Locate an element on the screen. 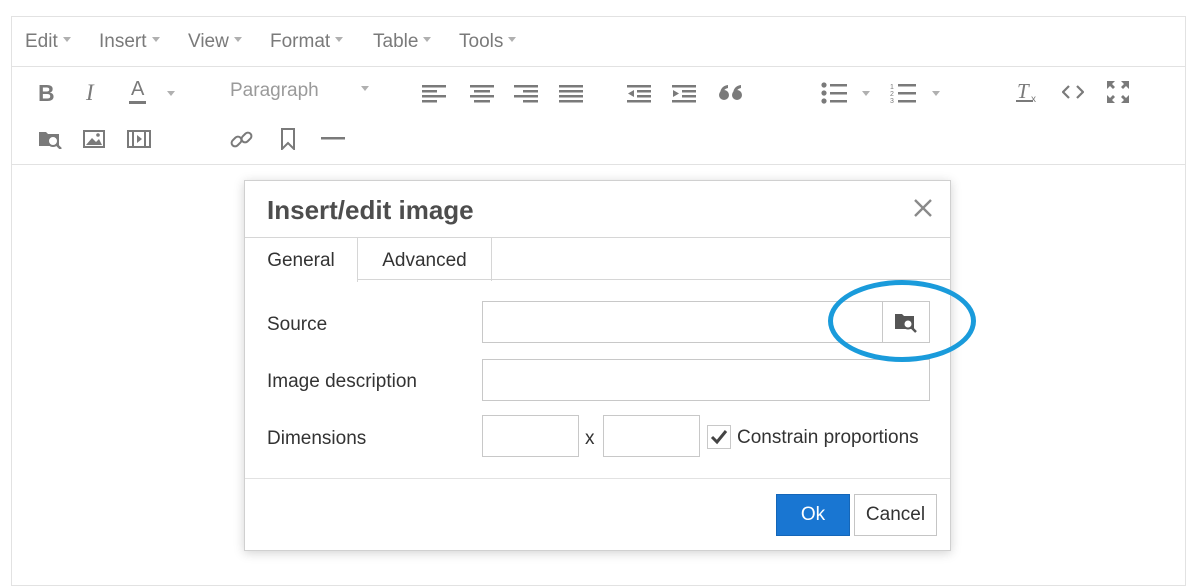  tab-advanced: Advanced is located at coordinates (425, 259).